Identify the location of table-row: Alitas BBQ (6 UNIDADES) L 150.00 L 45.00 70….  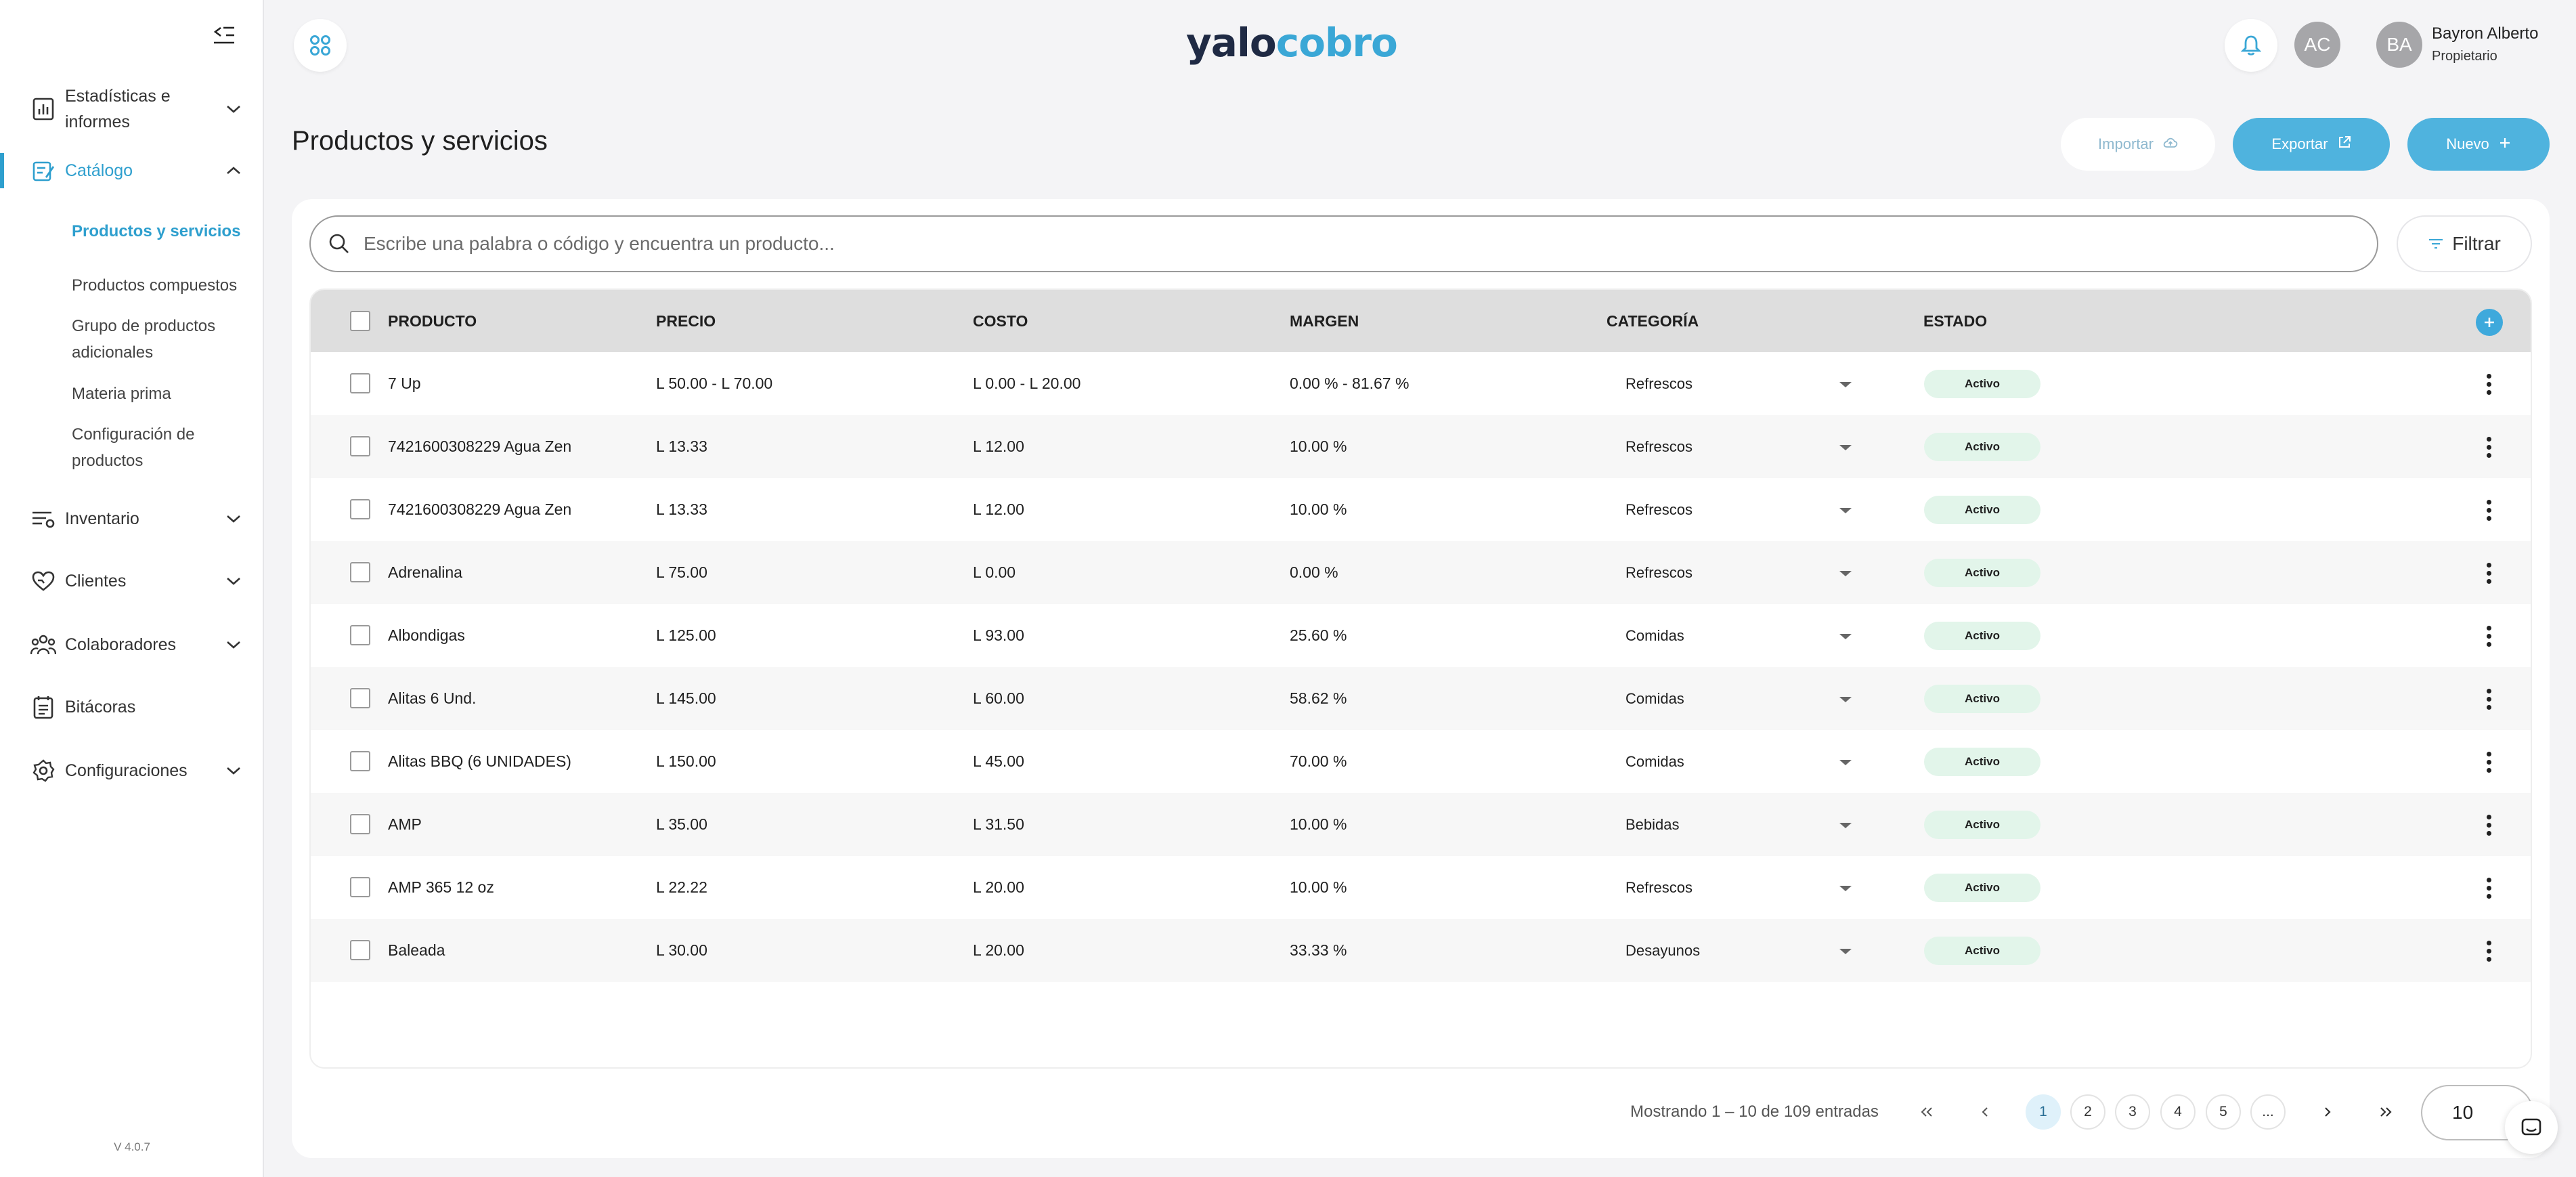
(1421, 761).